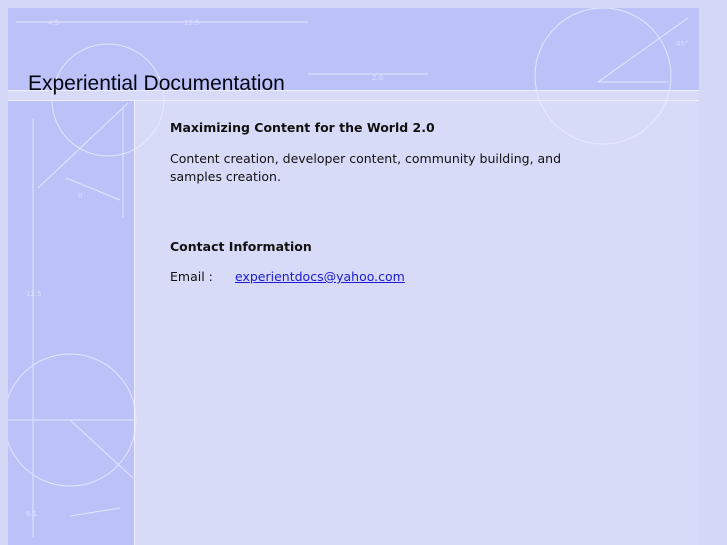 The width and height of the screenshot is (727, 545). Describe the element at coordinates (134, 322) in the screenshot. I see `sidebar-divider` at that location.